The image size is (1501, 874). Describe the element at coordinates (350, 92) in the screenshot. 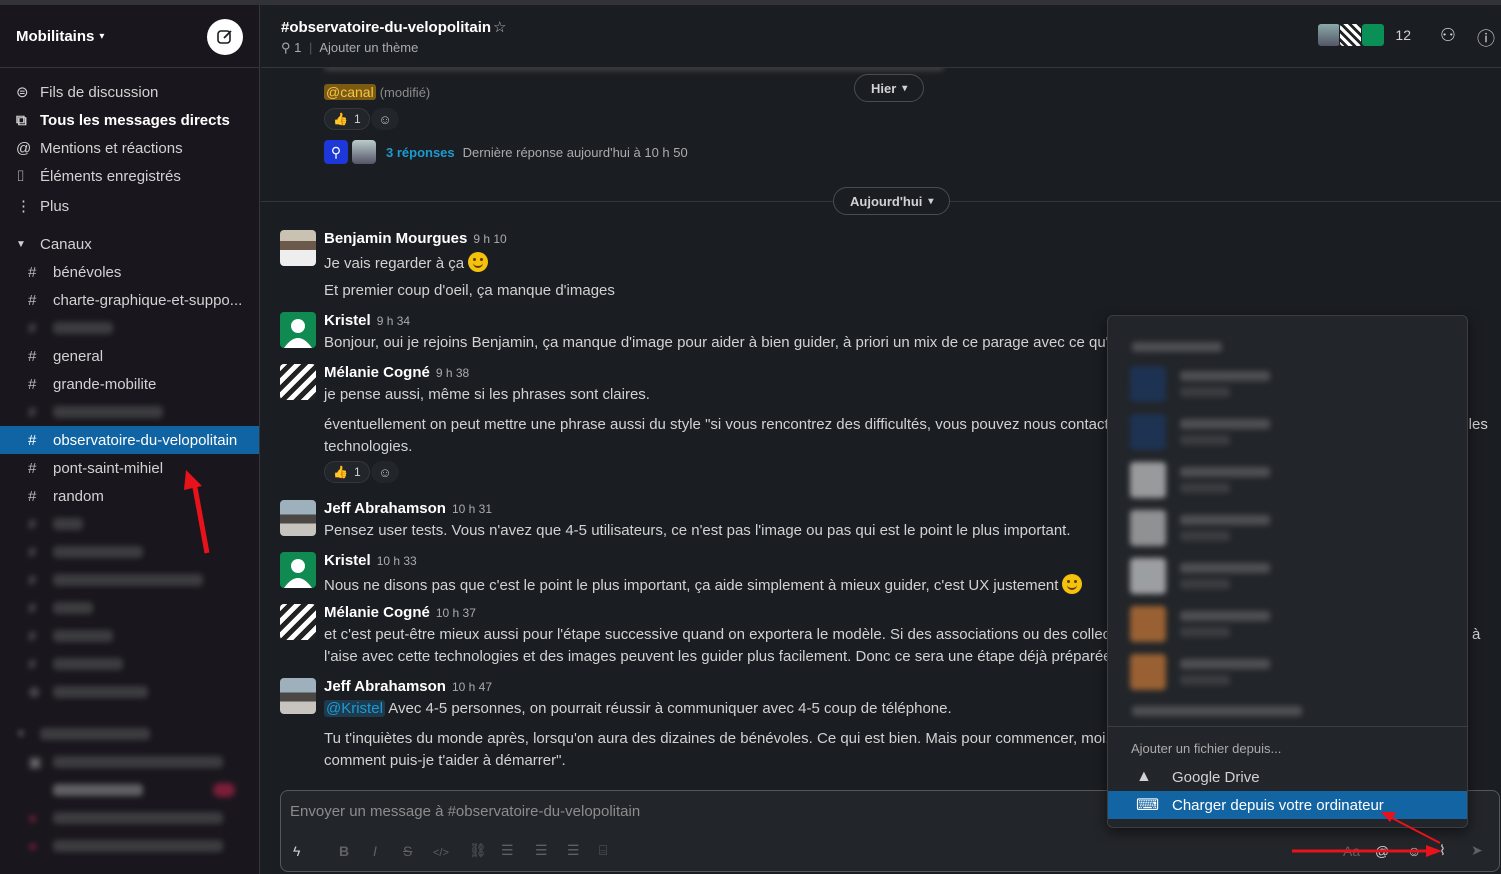

I see `canal-mention: @canal` at that location.